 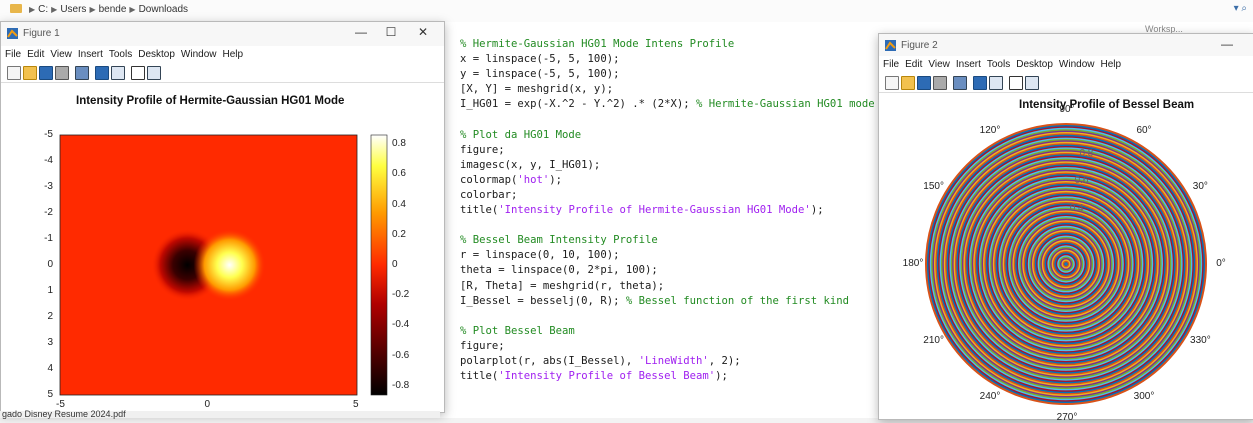 What do you see at coordinates (667, 286) in the screenshot?
I see `code-line: [R, Theta] = meshgrid(r, theta);` at bounding box center [667, 286].